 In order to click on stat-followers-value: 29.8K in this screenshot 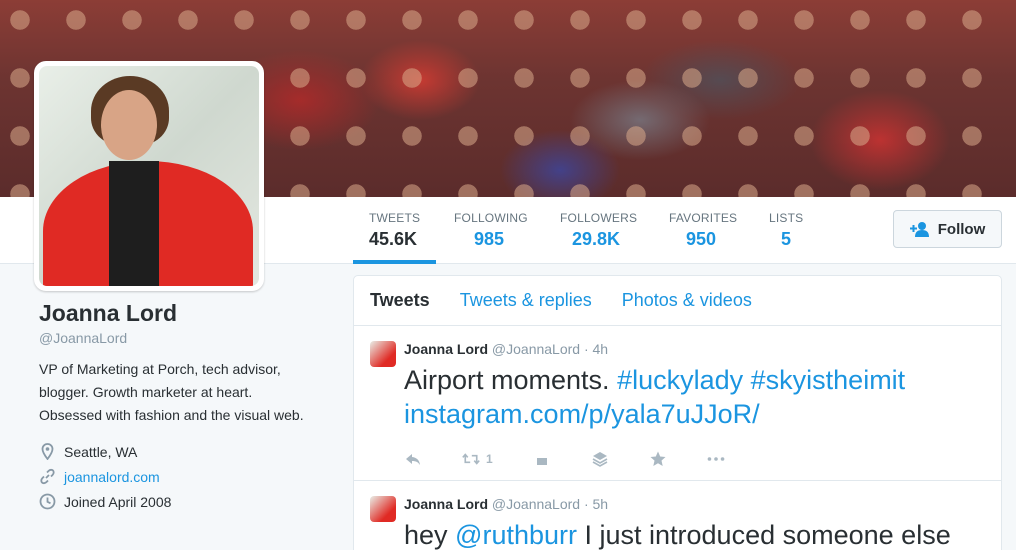, I will do `click(596, 239)`.